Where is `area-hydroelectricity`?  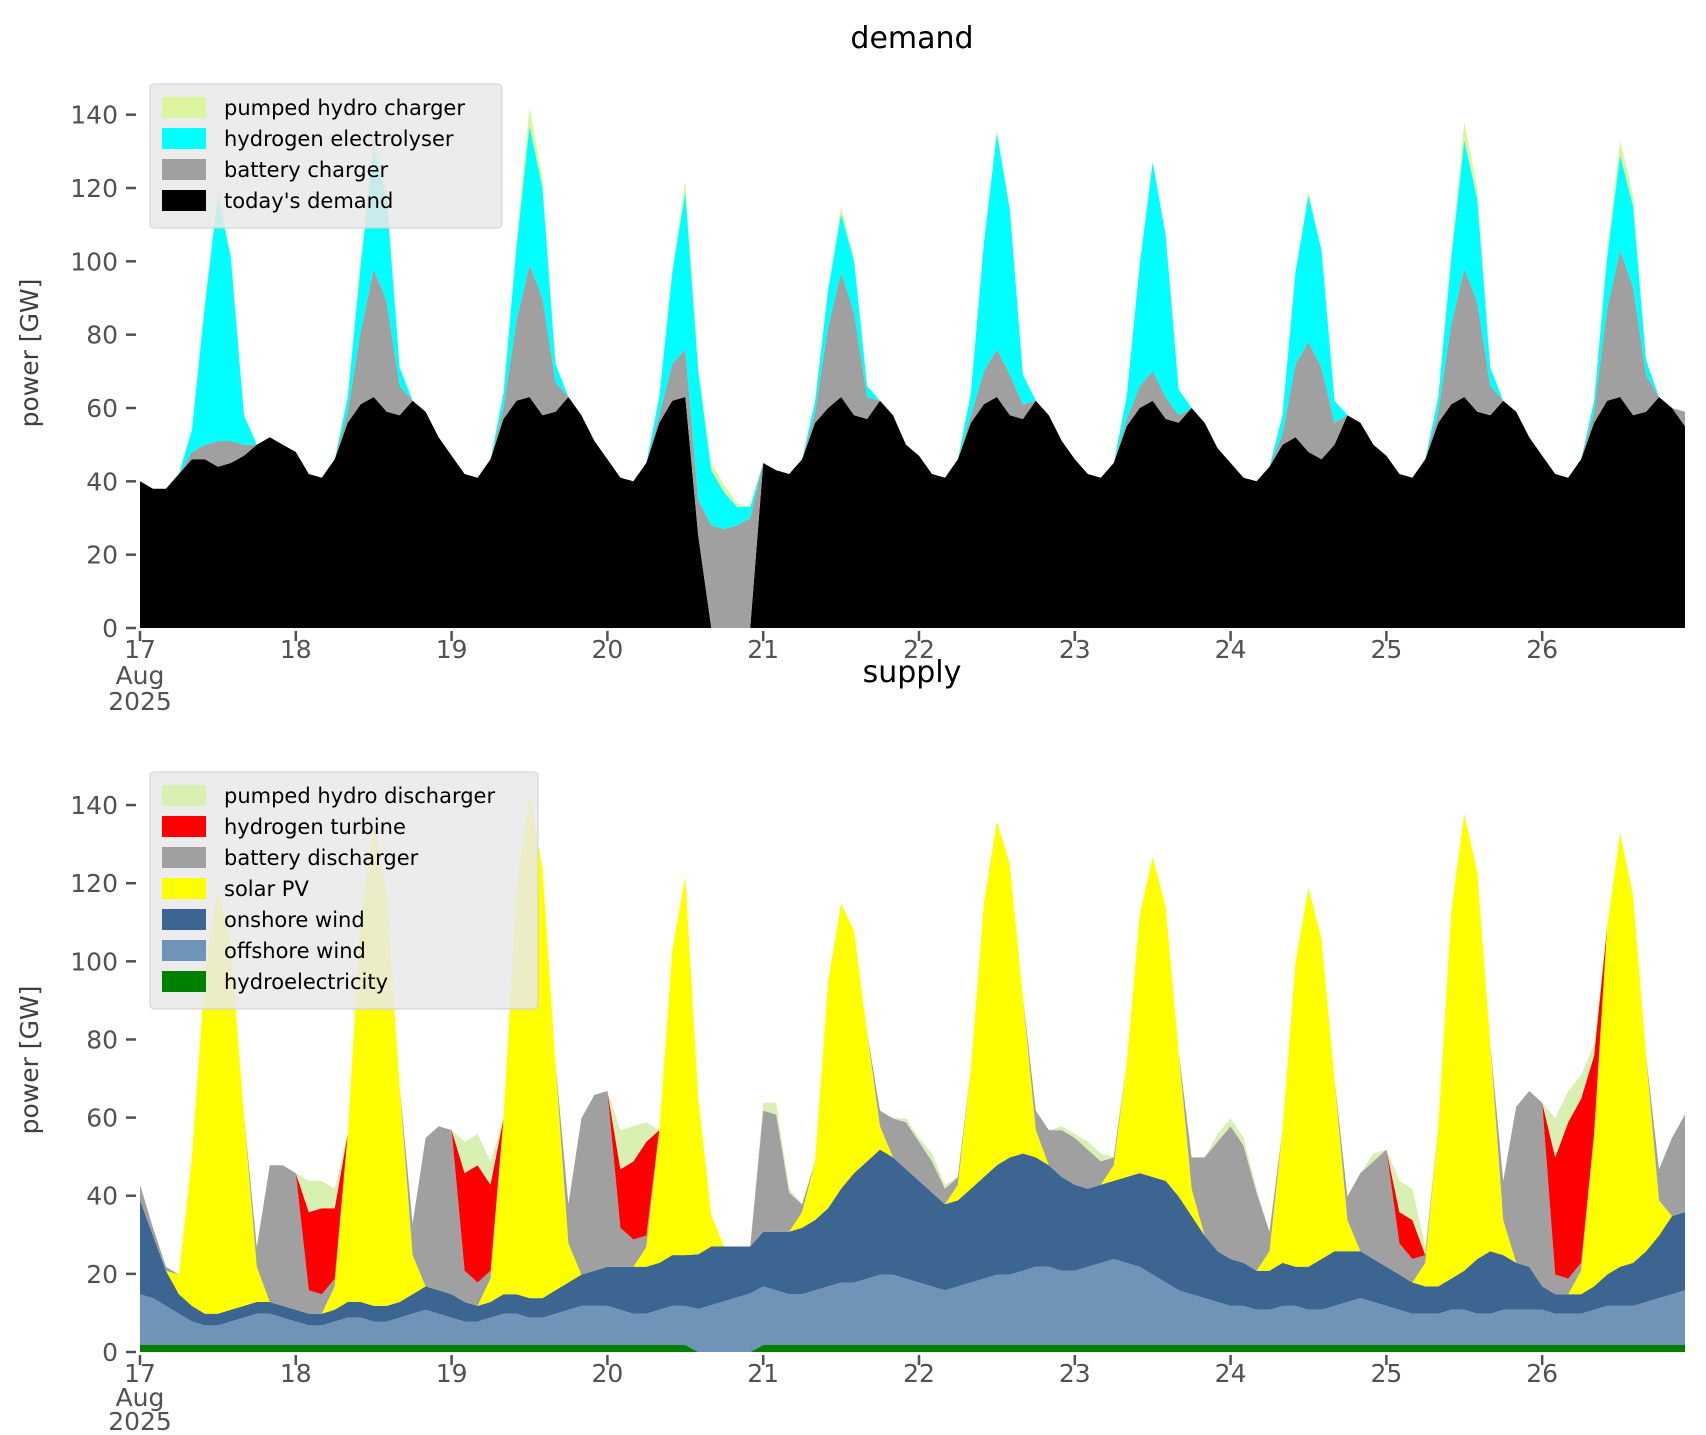
area-hydroelectricity is located at coordinates (912, 1348).